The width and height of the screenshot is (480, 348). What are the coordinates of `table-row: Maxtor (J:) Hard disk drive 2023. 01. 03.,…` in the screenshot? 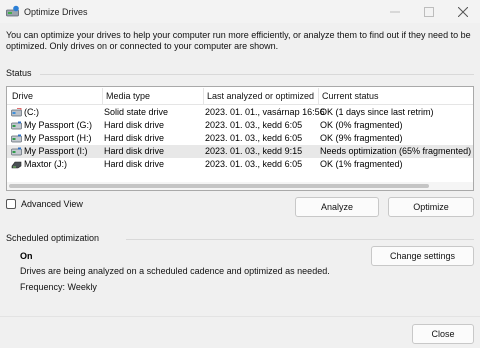 It's located at (240, 164).